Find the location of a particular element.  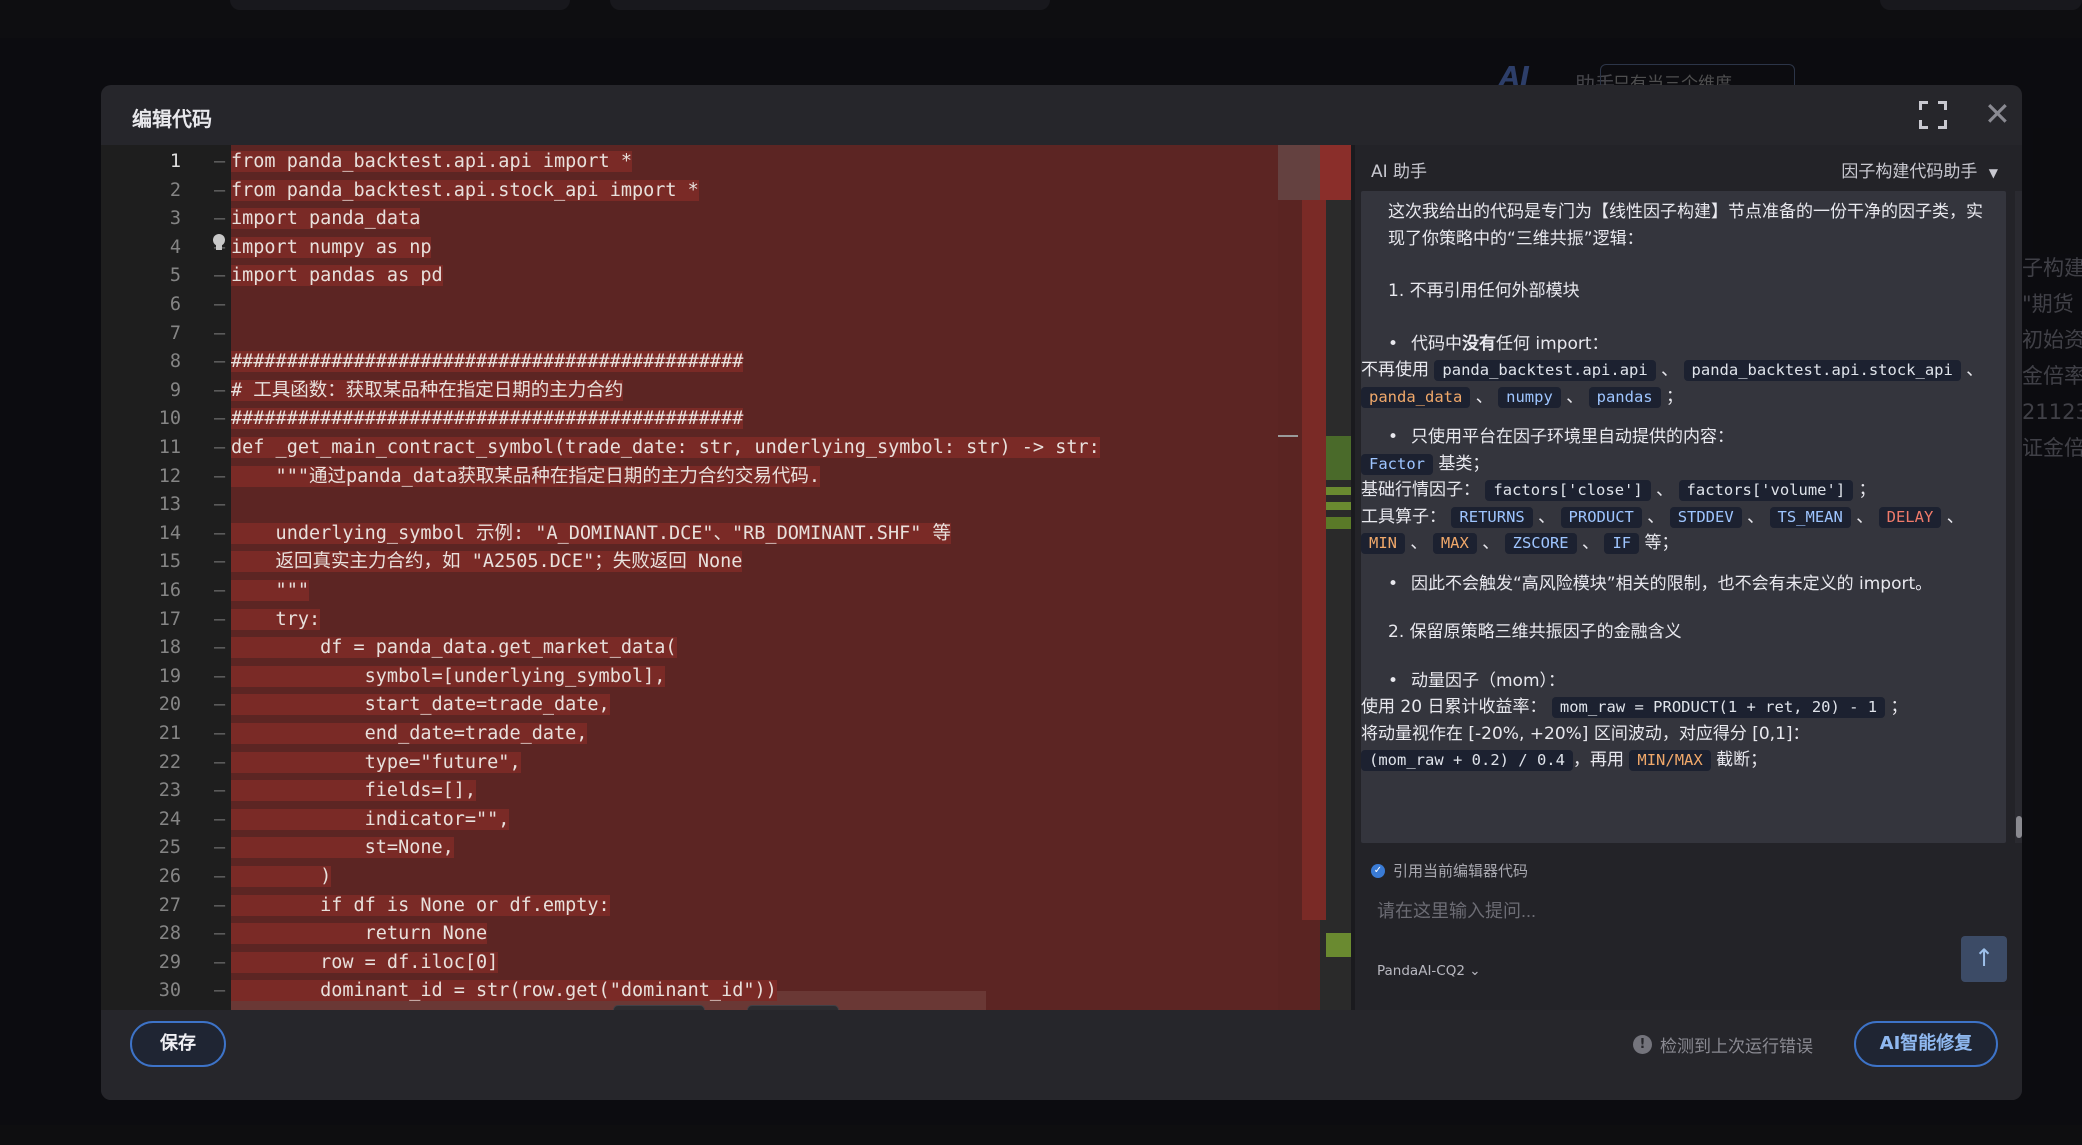

line-number: 7 is located at coordinates (175, 333).